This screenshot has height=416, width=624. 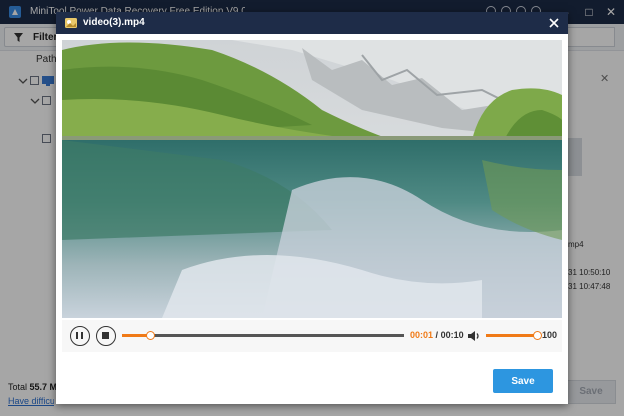 I want to click on volume-level, so click(x=512, y=335).